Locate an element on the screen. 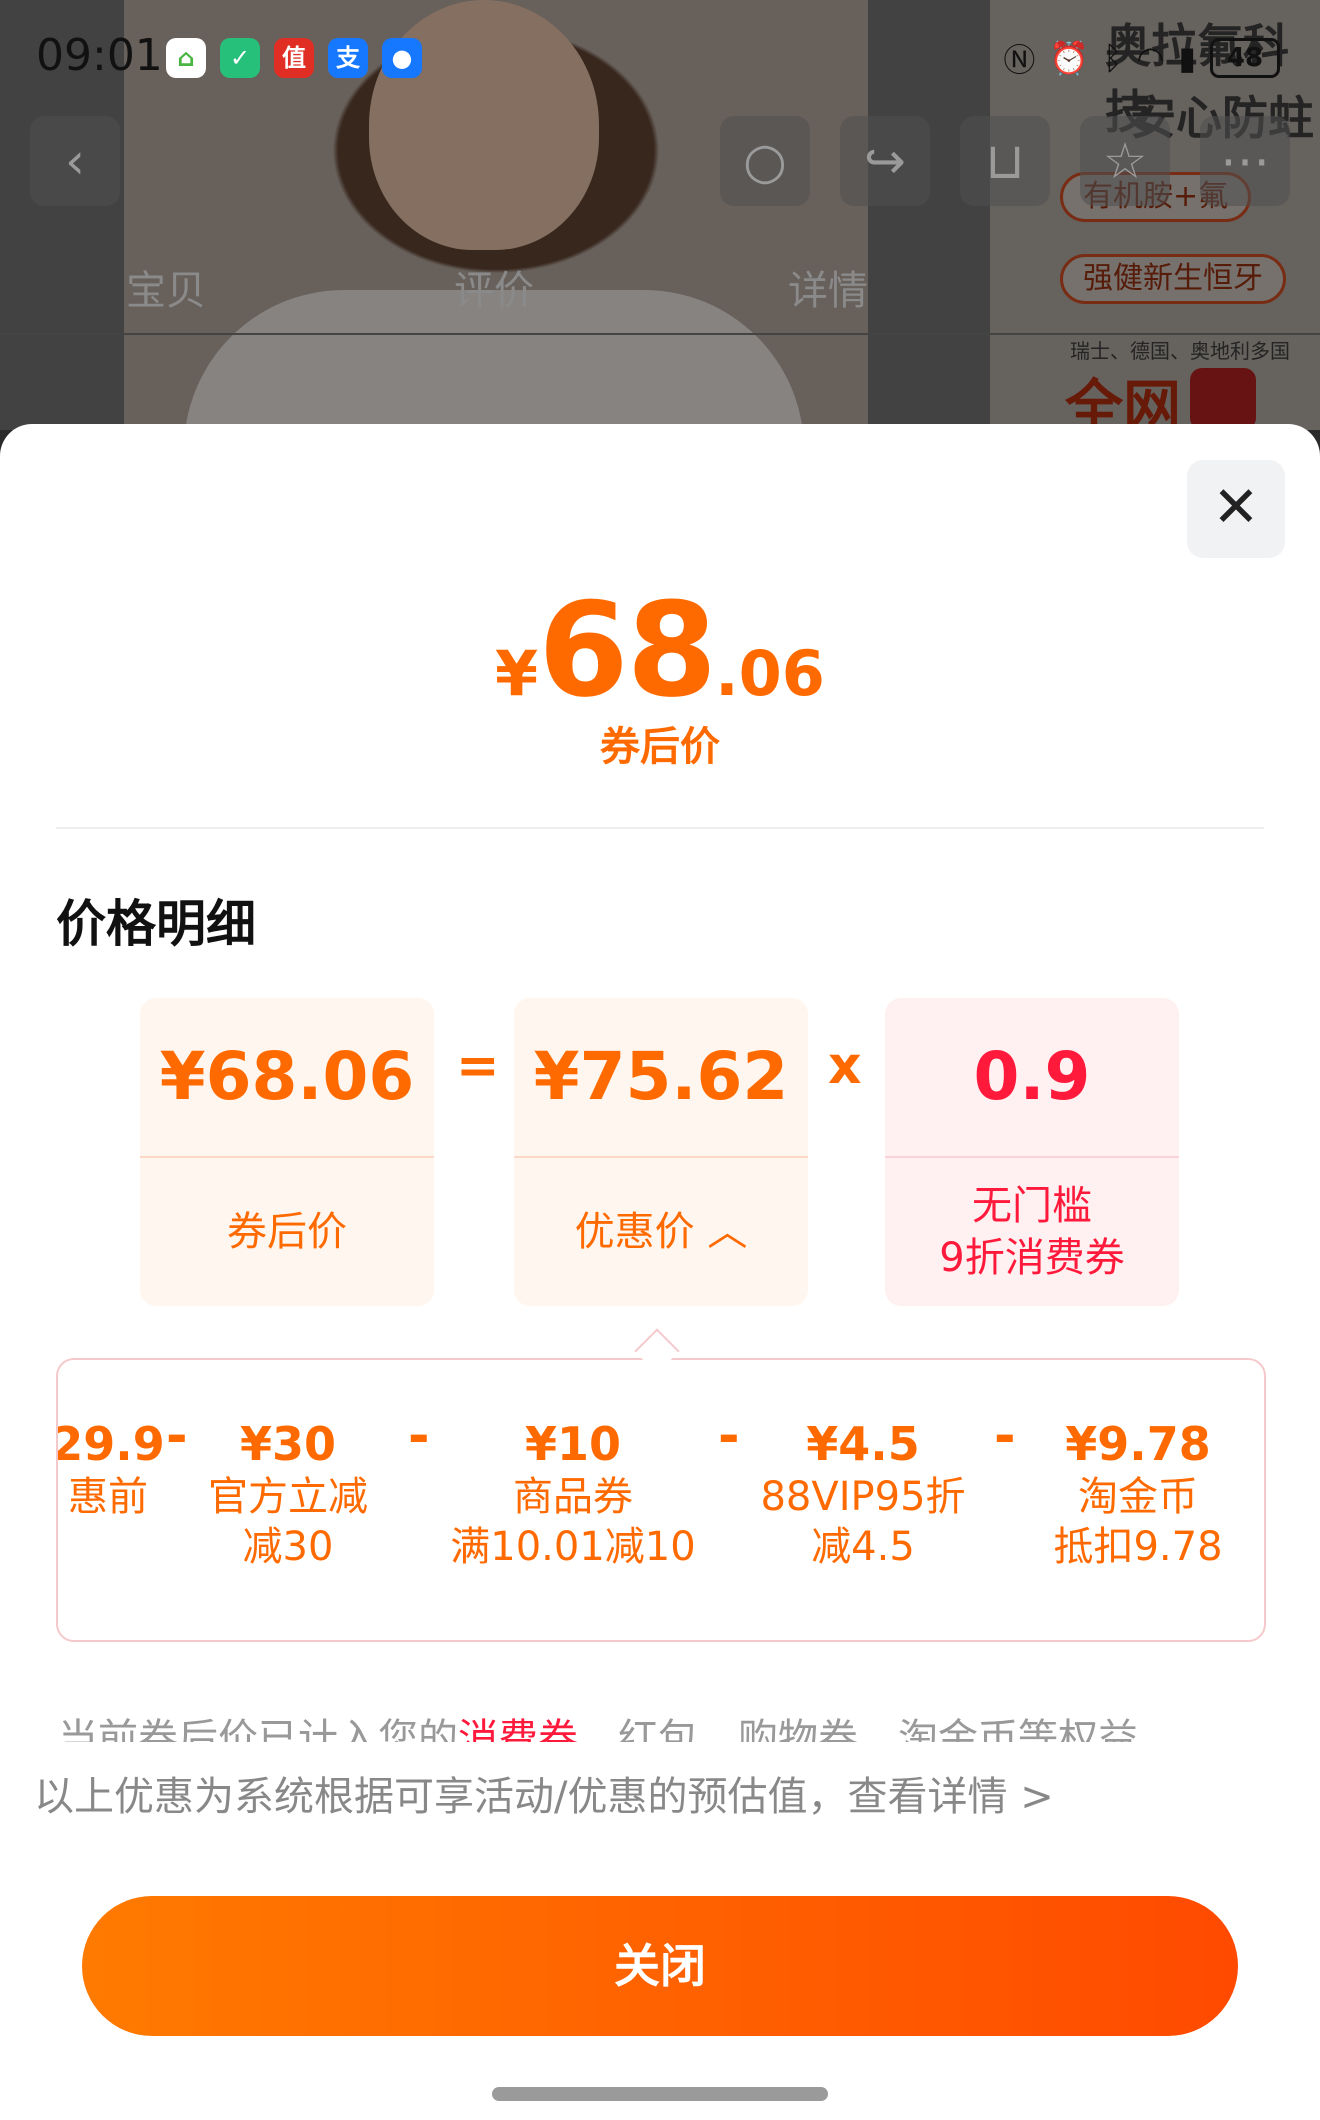  zhi-app-icon: 值 is located at coordinates (294, 58).